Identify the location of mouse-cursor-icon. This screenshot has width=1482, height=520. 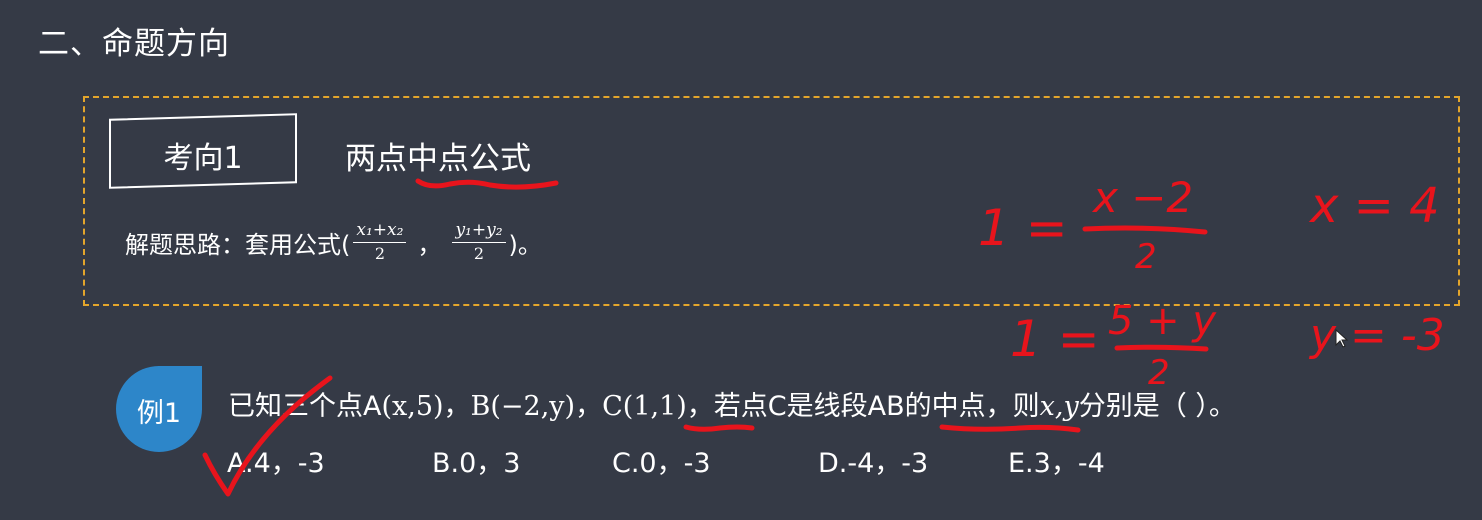
(1342, 338).